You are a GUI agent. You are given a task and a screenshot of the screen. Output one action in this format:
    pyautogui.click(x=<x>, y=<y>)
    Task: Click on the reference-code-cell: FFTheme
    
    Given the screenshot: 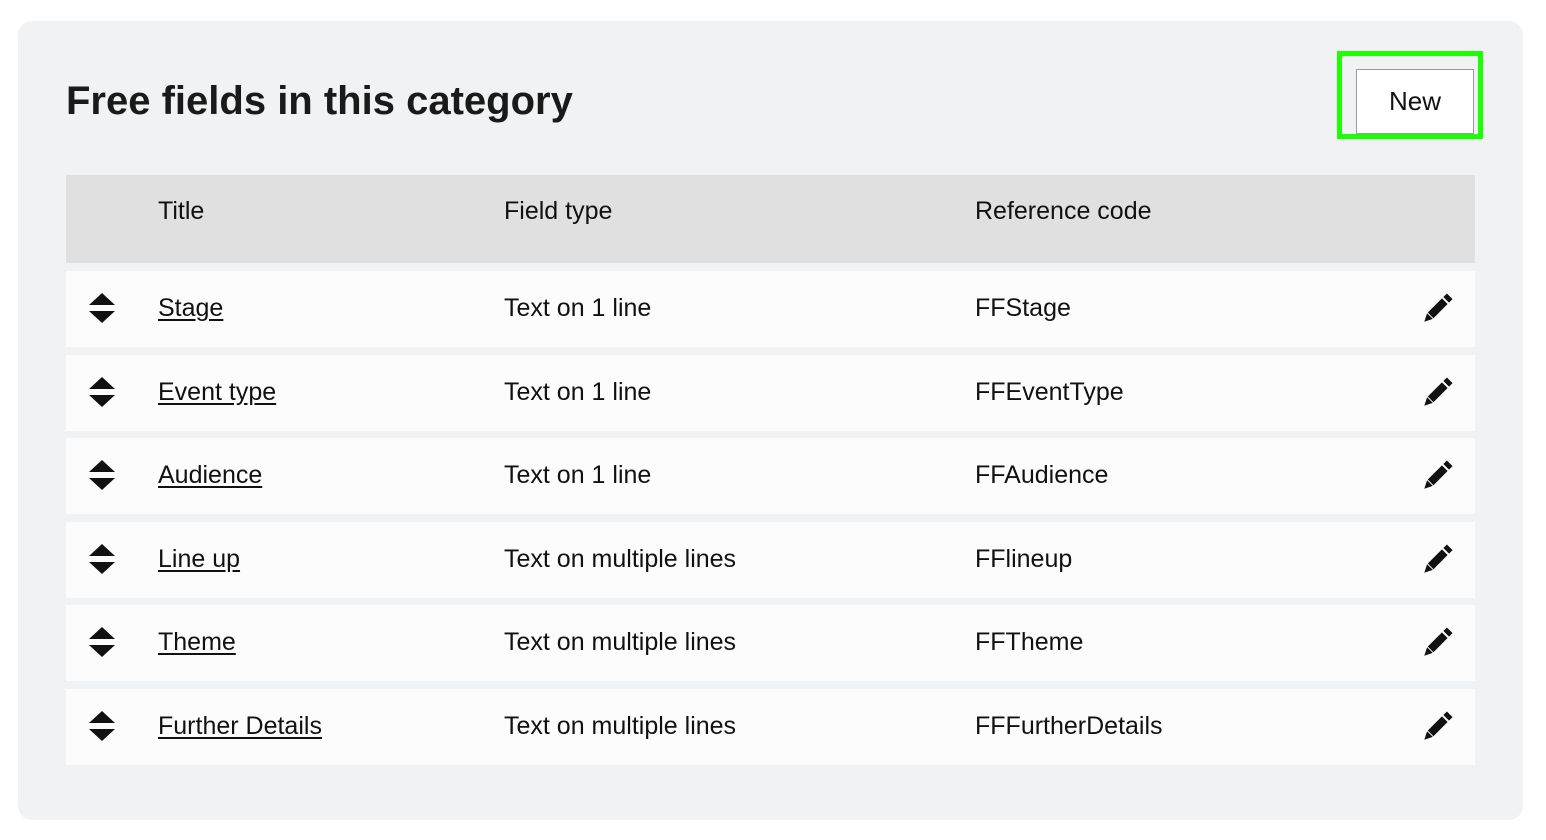 What is the action you would take?
    pyautogui.click(x=1029, y=642)
    